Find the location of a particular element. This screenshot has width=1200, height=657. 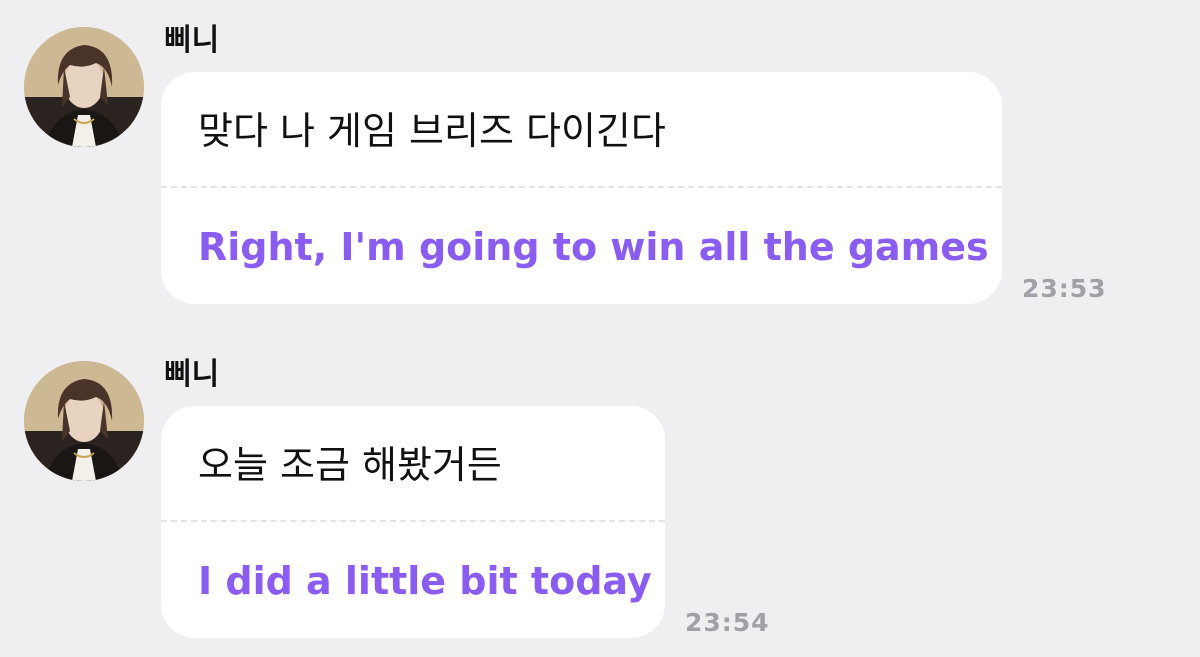

translation-divider is located at coordinates (413, 521).